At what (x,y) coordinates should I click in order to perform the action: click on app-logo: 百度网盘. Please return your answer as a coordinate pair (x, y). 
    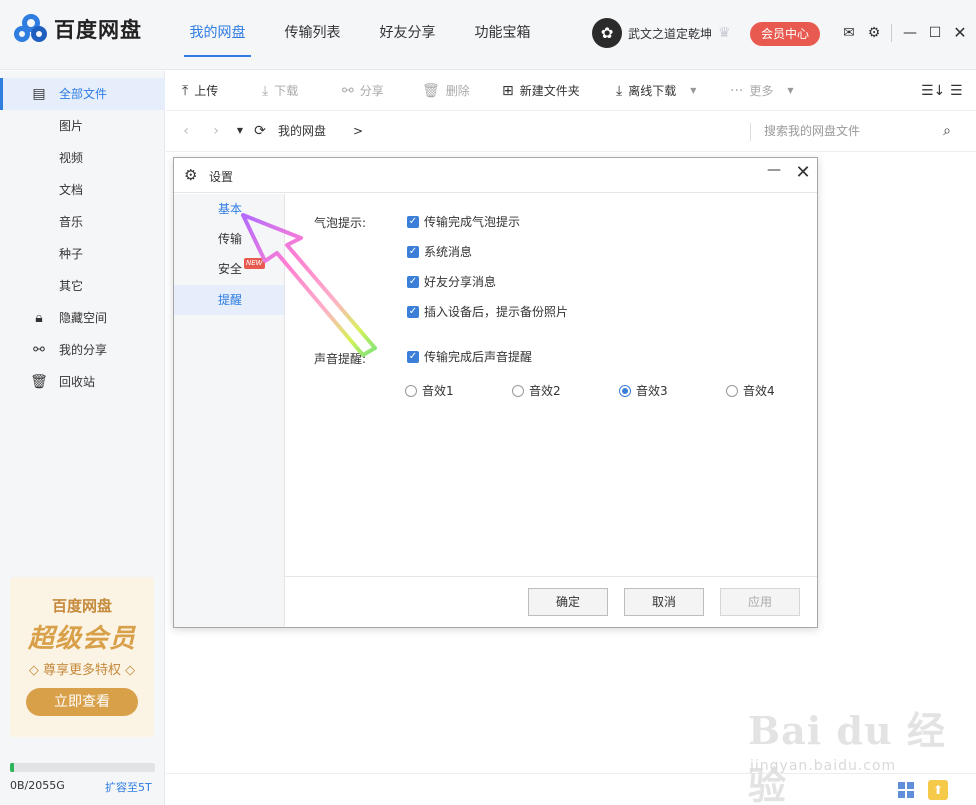
    Looking at the image, I should click on (78, 29).